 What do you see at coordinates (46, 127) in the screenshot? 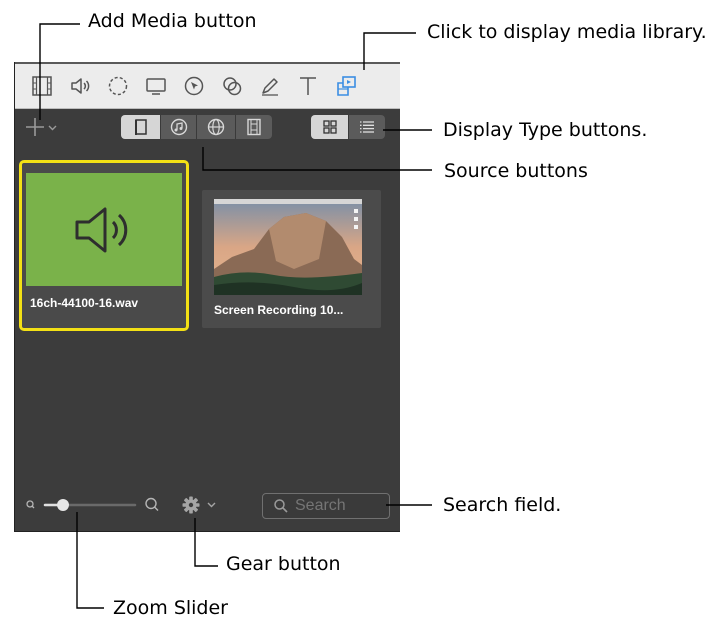
I see `add-media-button` at bounding box center [46, 127].